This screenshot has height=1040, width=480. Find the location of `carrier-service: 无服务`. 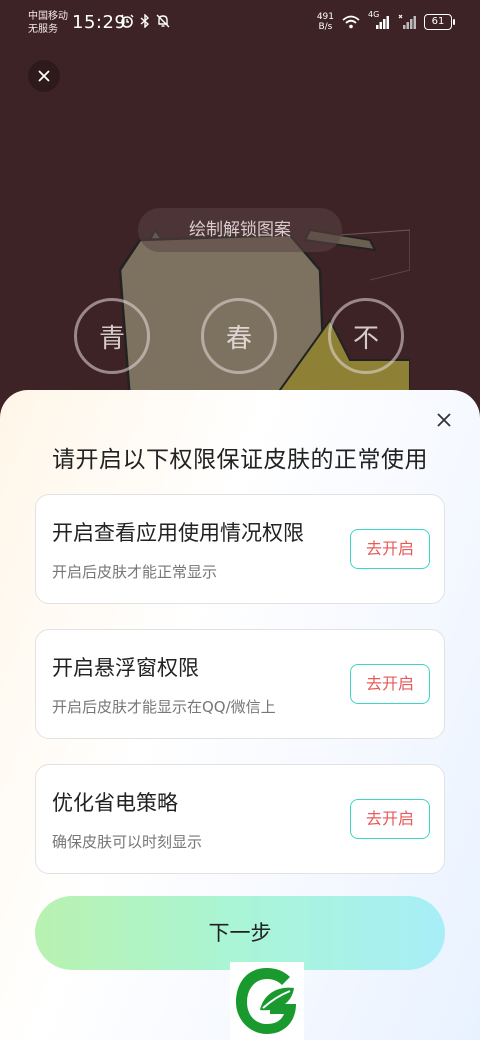

carrier-service: 无服务 is located at coordinates (43, 29).